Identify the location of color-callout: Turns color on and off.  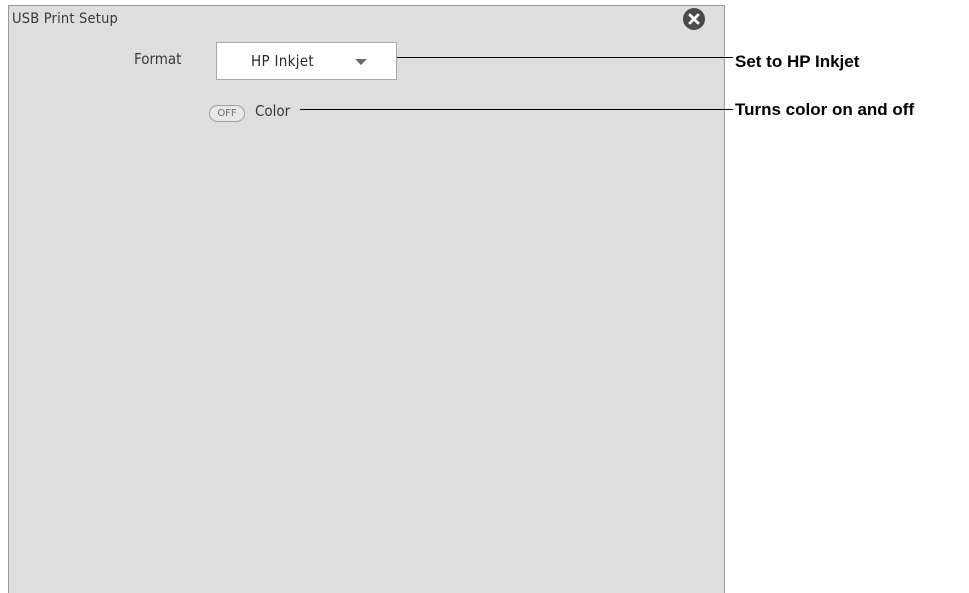
(825, 109).